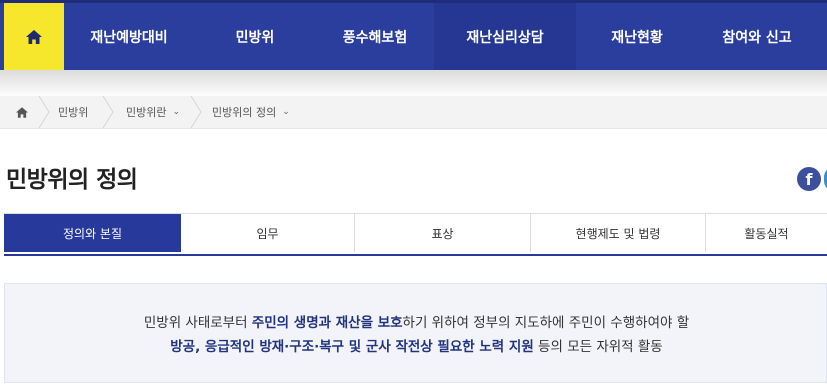  I want to click on breadcrumb-item-definition: 민방위의 정의 ⌄, so click(251, 112).